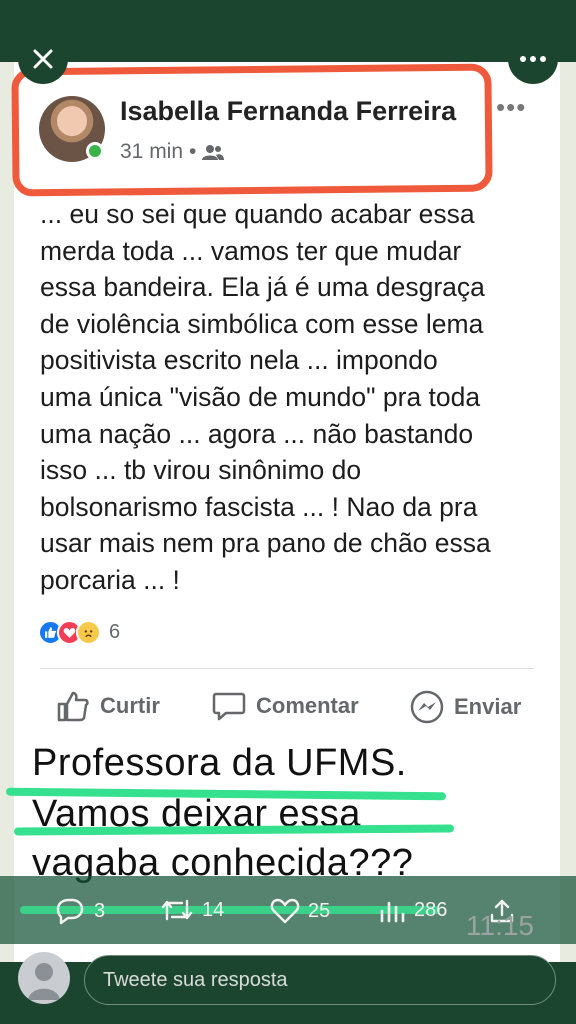  I want to click on default-avatar-icon, so click(44, 981).